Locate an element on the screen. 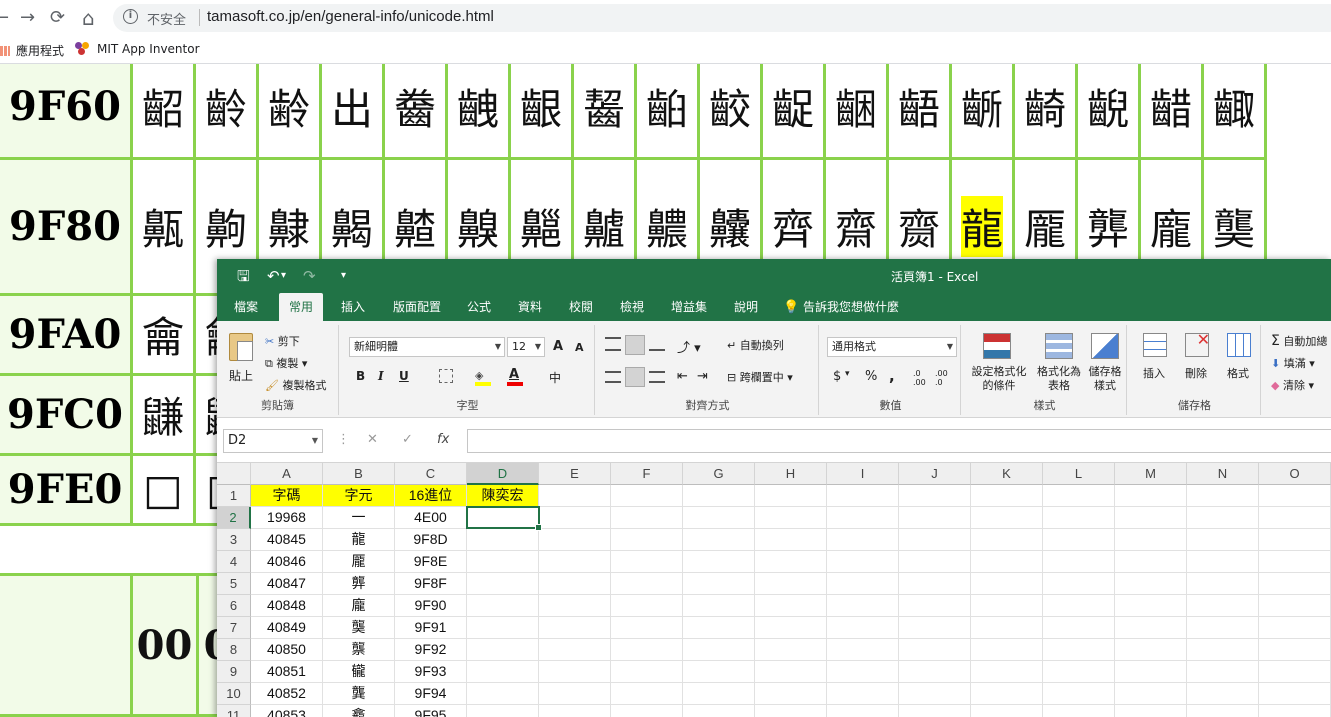  cell-d8 is located at coordinates (503, 650).